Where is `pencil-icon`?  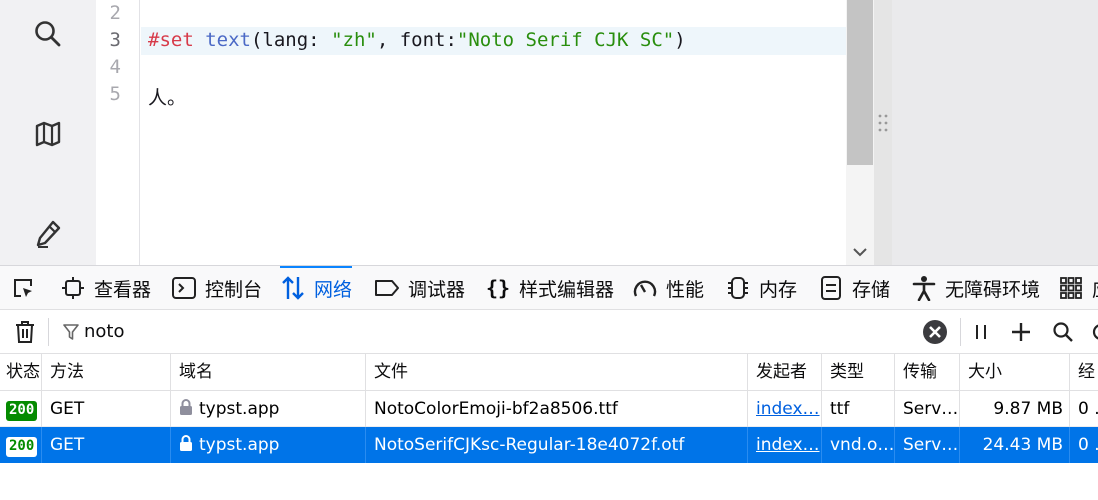 pencil-icon is located at coordinates (48, 234).